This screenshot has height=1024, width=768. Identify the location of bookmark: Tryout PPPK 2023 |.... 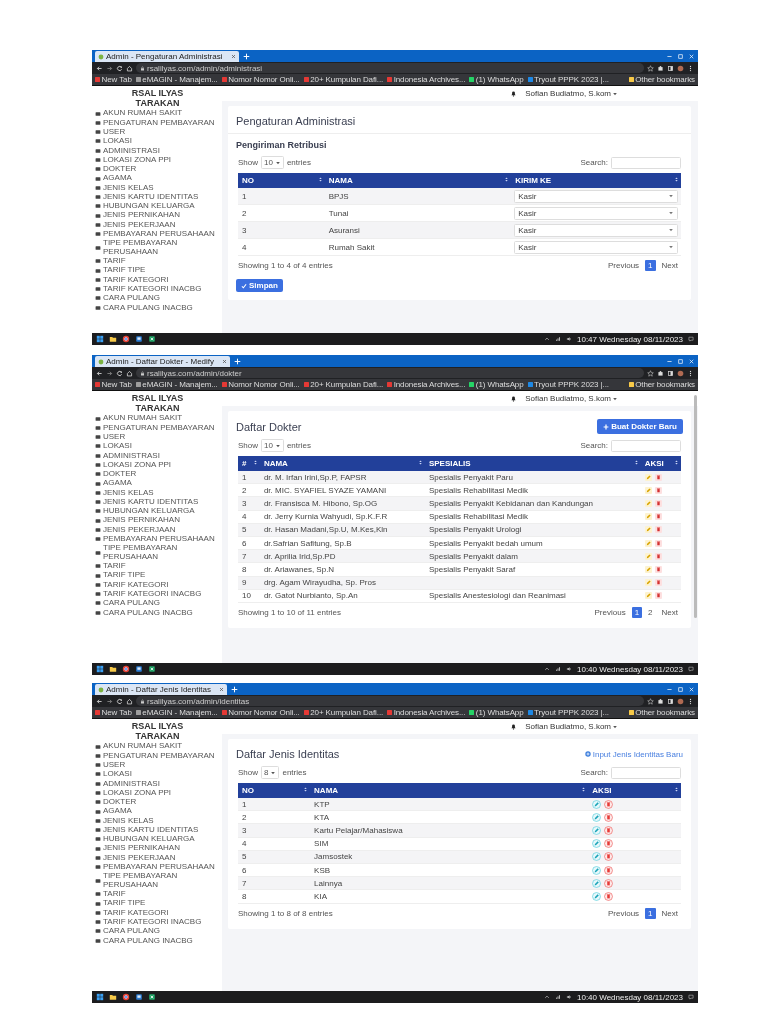
(568, 79).